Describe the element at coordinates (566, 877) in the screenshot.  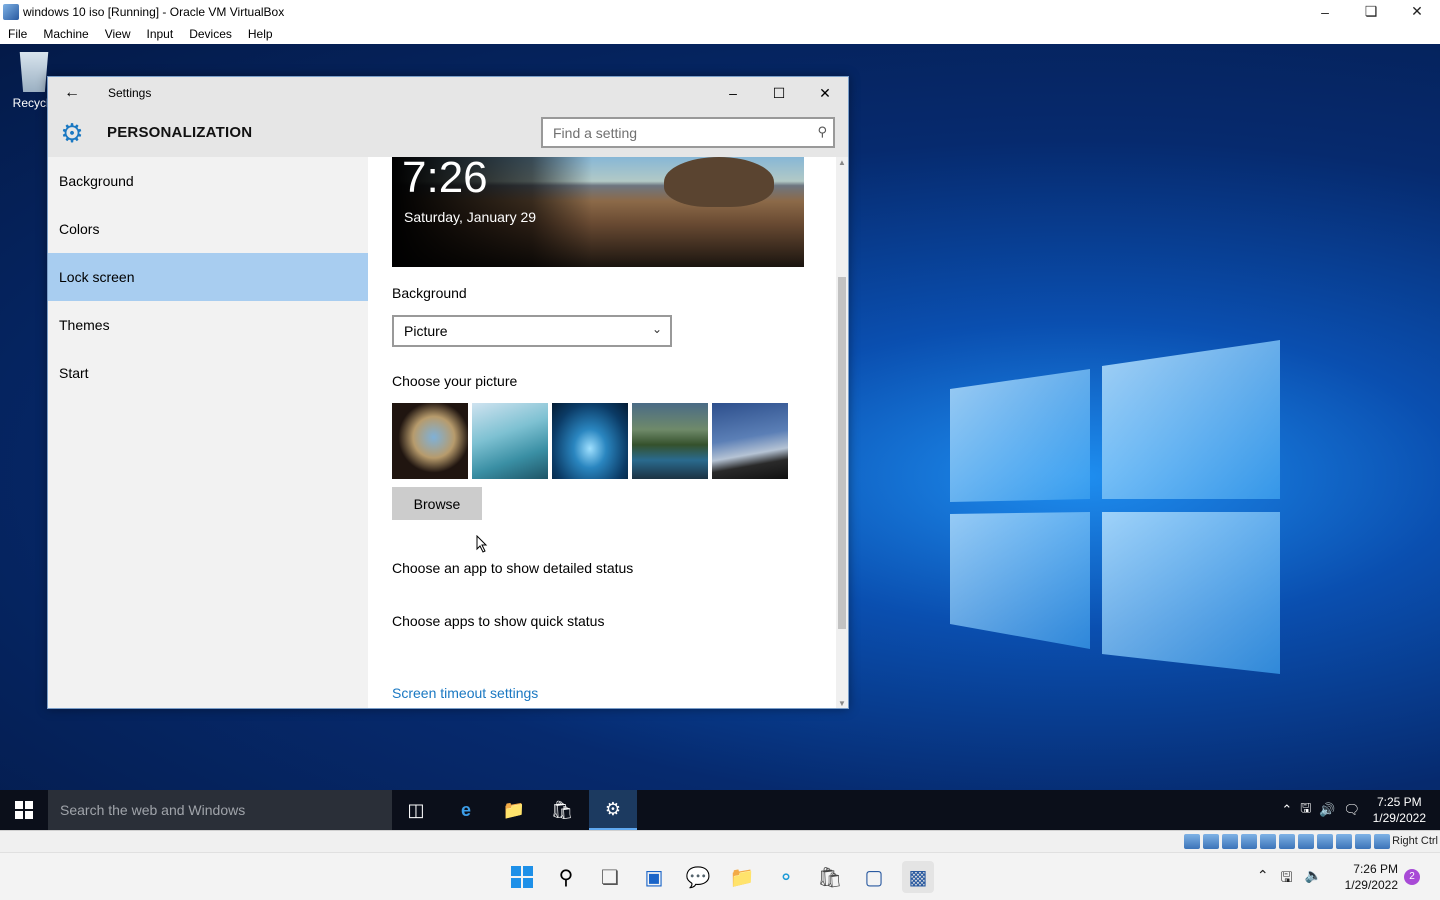
I see `host-search-icon: ⚲` at that location.